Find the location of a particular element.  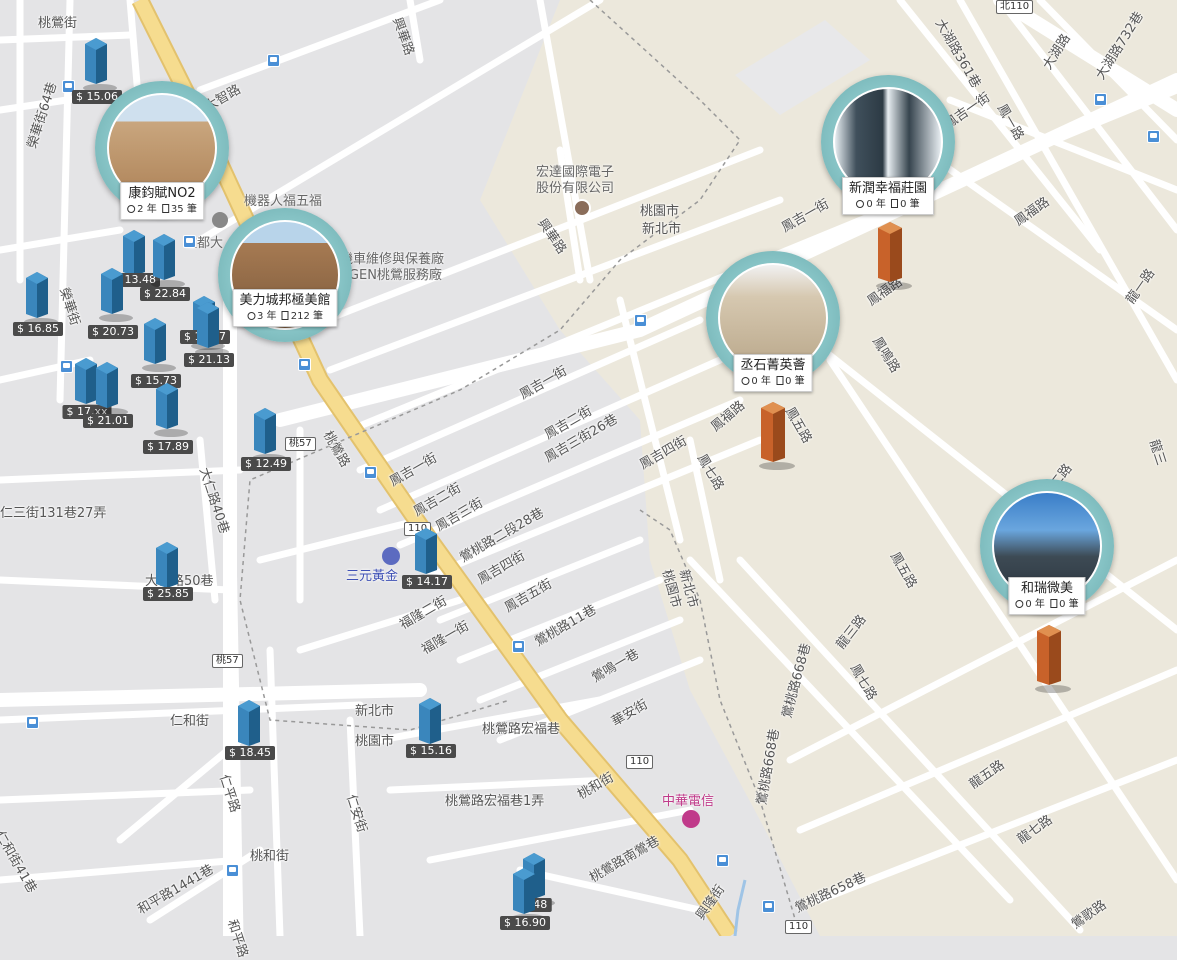

listing-price-label: $ 20.73 is located at coordinates (113, 332).